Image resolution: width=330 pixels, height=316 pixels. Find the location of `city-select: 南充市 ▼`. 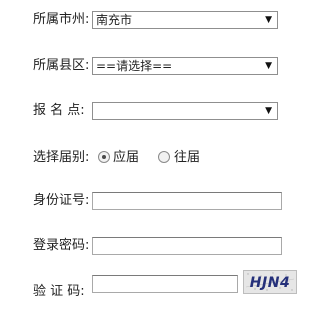

city-select: 南充市 ▼ is located at coordinates (185, 20).